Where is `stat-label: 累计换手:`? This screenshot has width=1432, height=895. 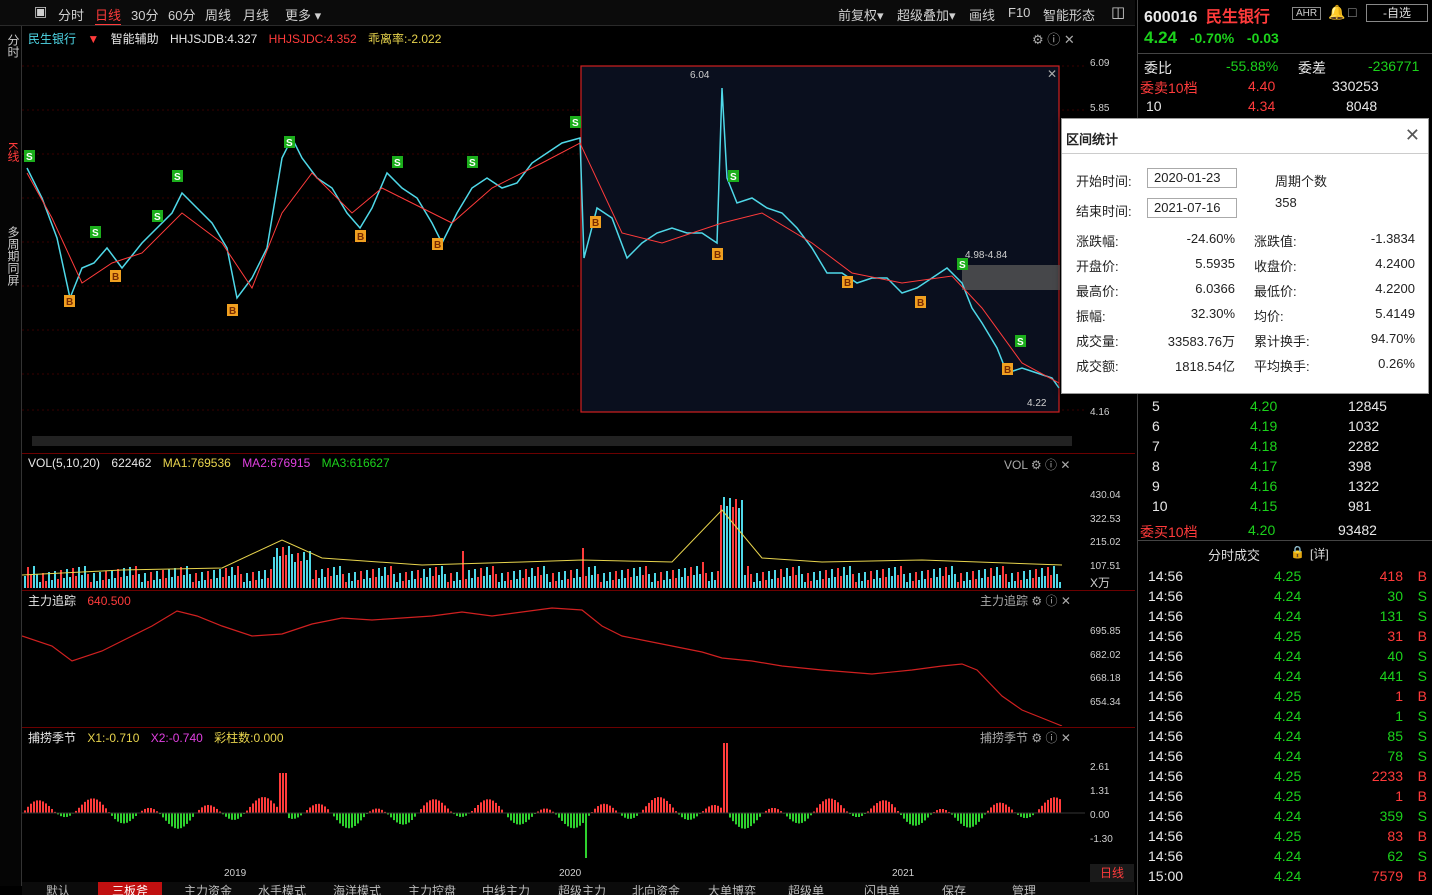
stat-label: 累计换手: is located at coordinates (1282, 341).